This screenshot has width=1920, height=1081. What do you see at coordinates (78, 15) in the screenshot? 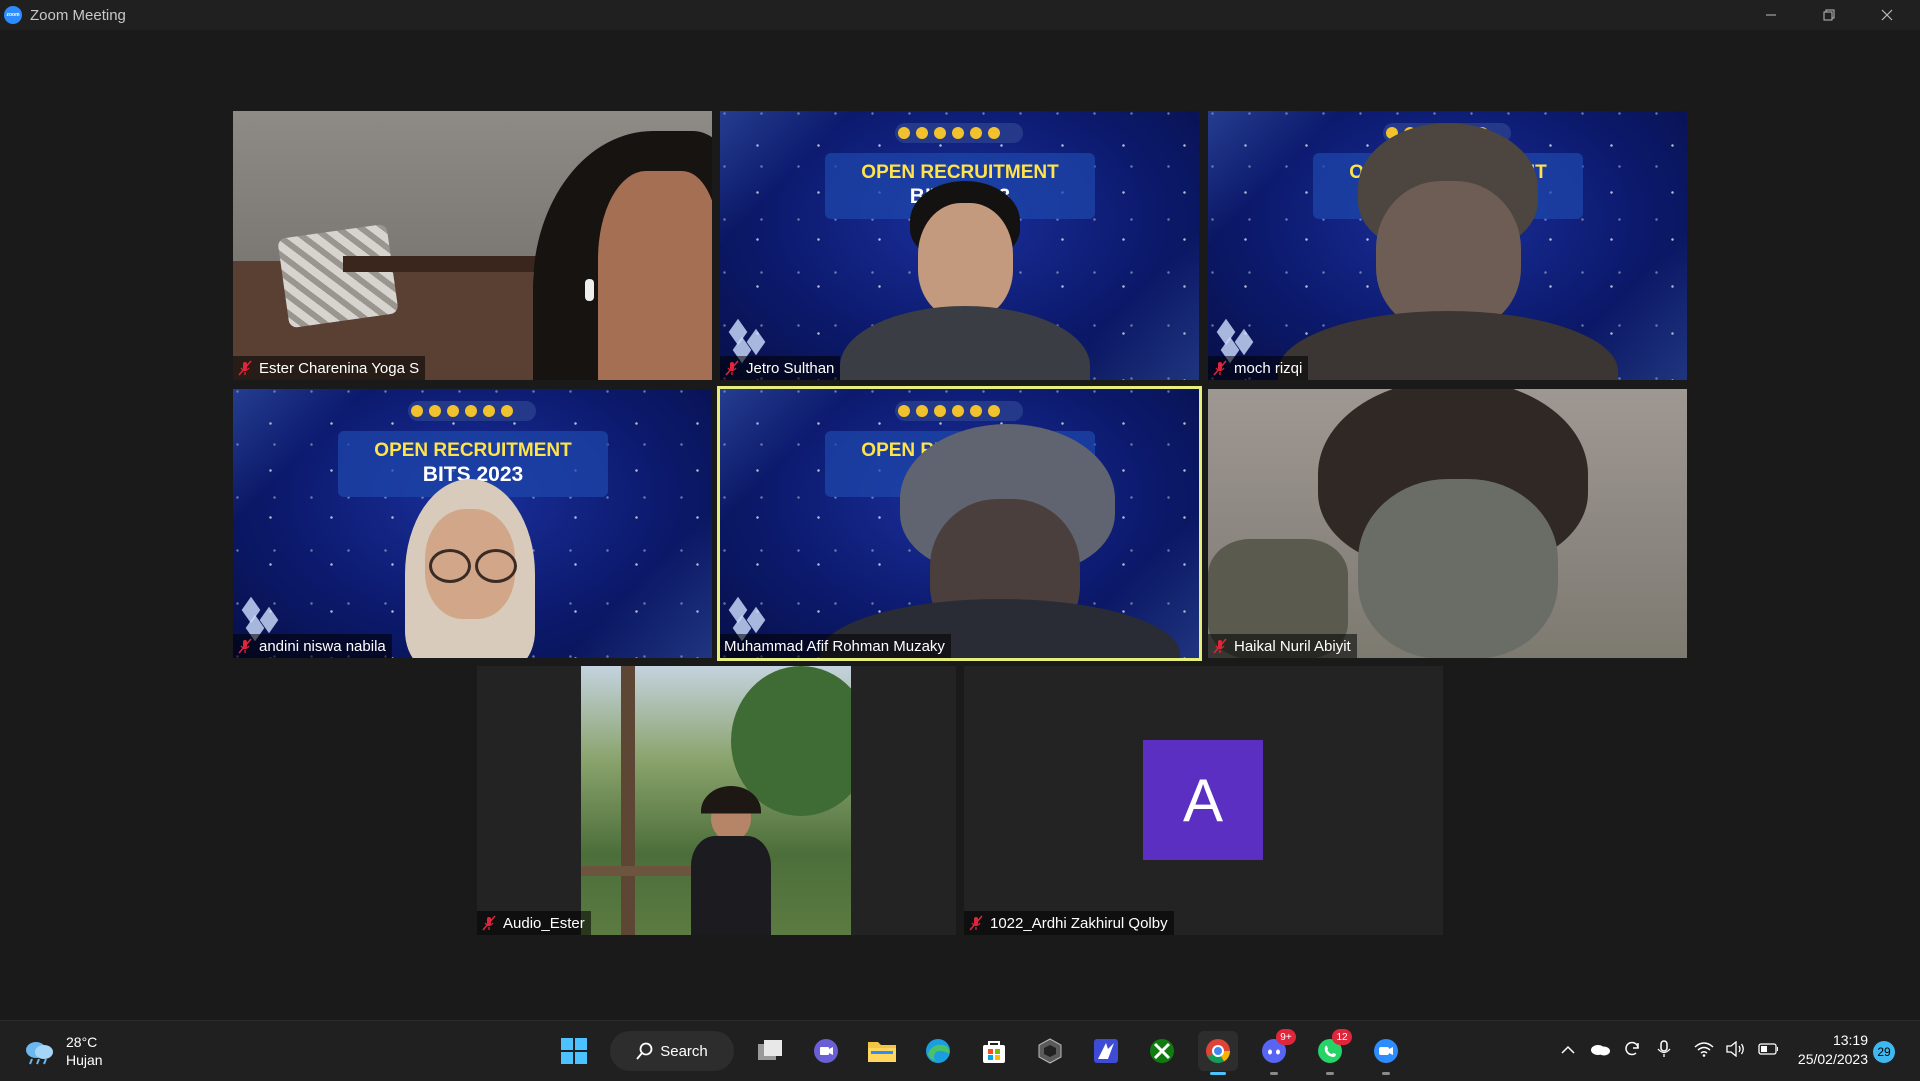
I see `window-title: Zoom Meeting` at bounding box center [78, 15].